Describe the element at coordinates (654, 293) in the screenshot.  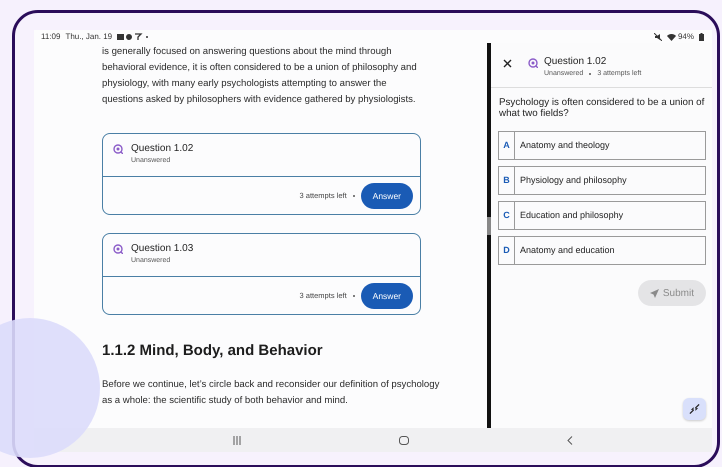
I see `send-icon` at that location.